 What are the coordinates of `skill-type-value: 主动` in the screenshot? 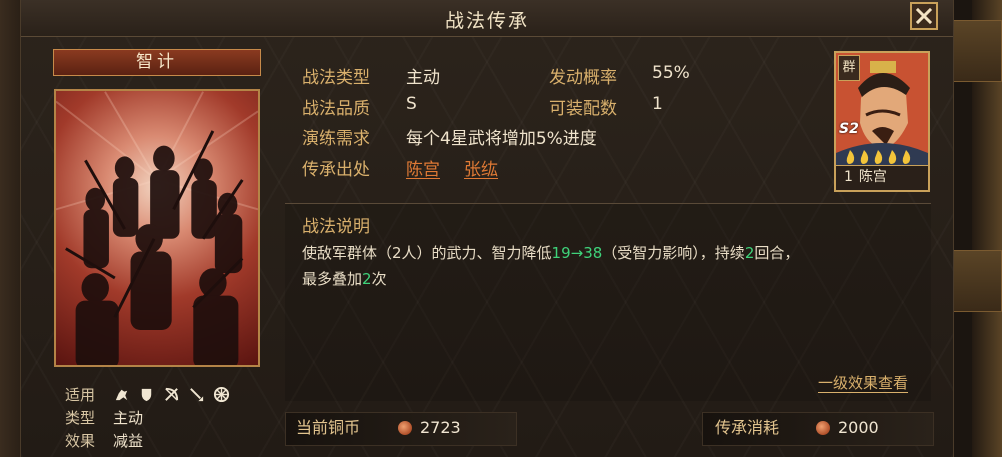 It's located at (423, 78).